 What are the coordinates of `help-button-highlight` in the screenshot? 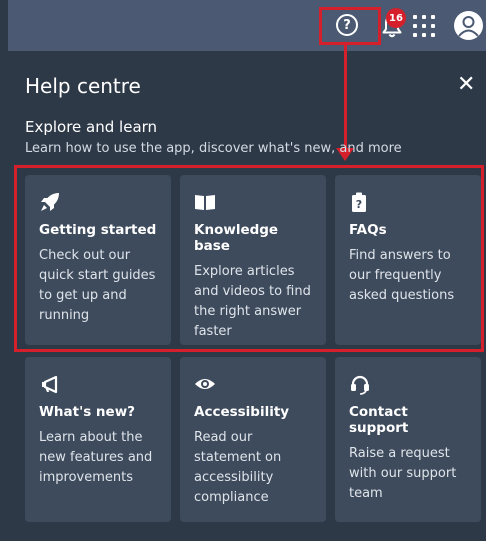 It's located at (350, 26).